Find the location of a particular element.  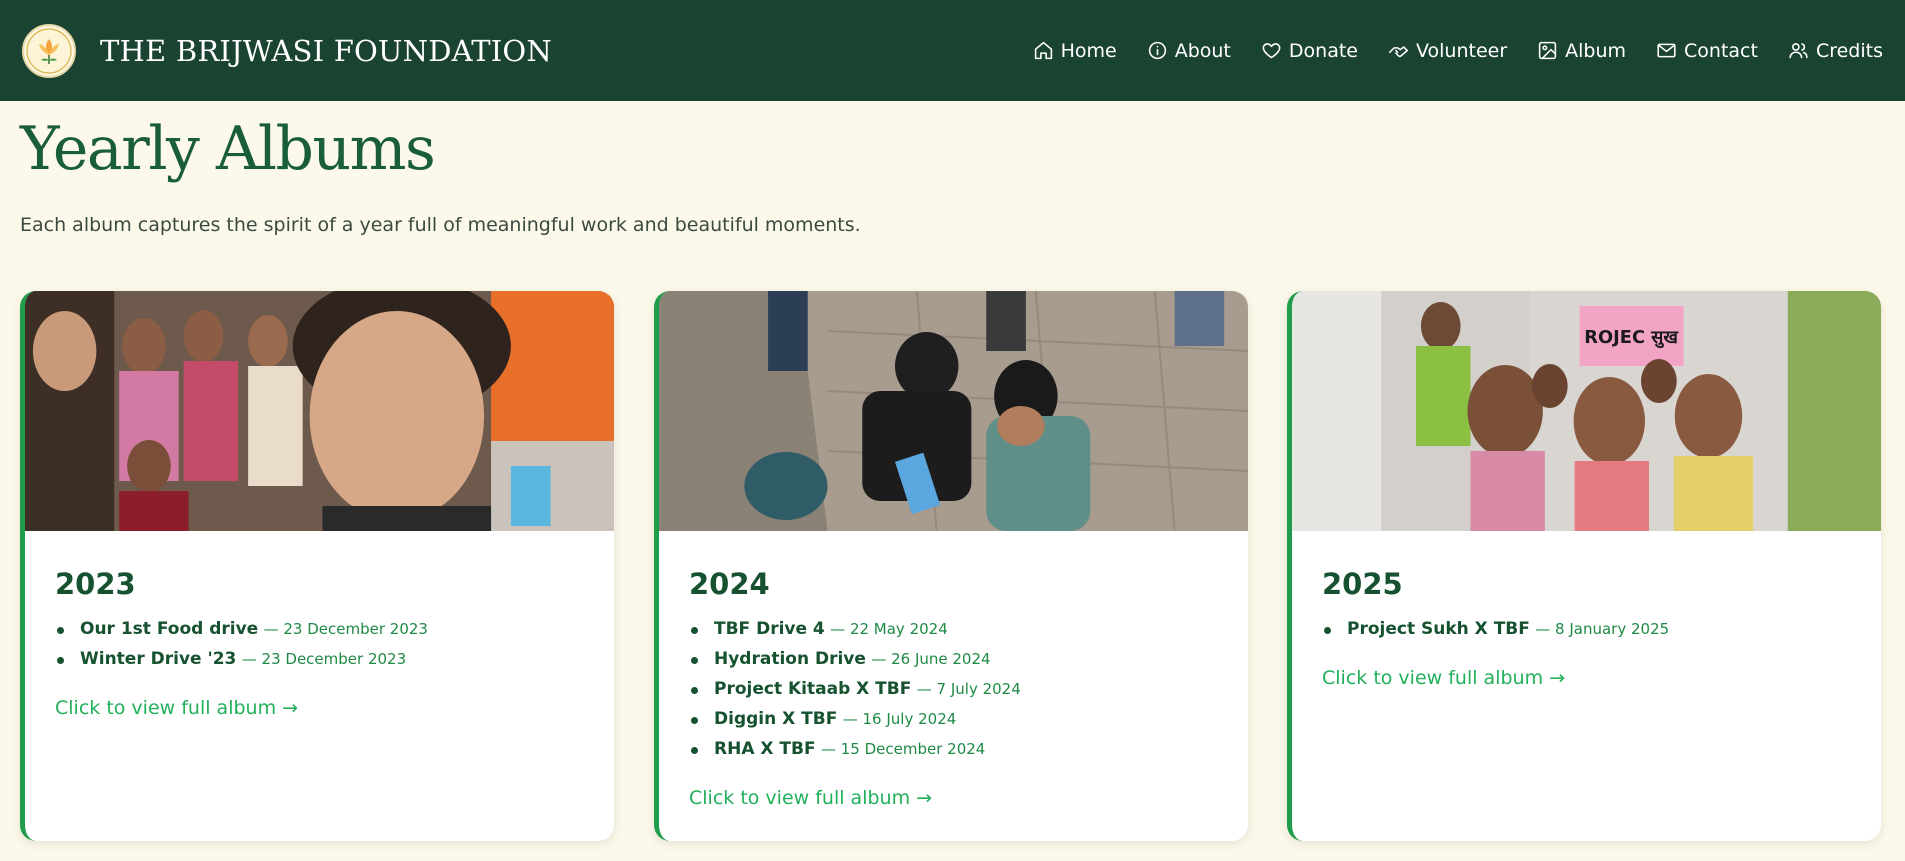

nav-label: Album is located at coordinates (1596, 50).